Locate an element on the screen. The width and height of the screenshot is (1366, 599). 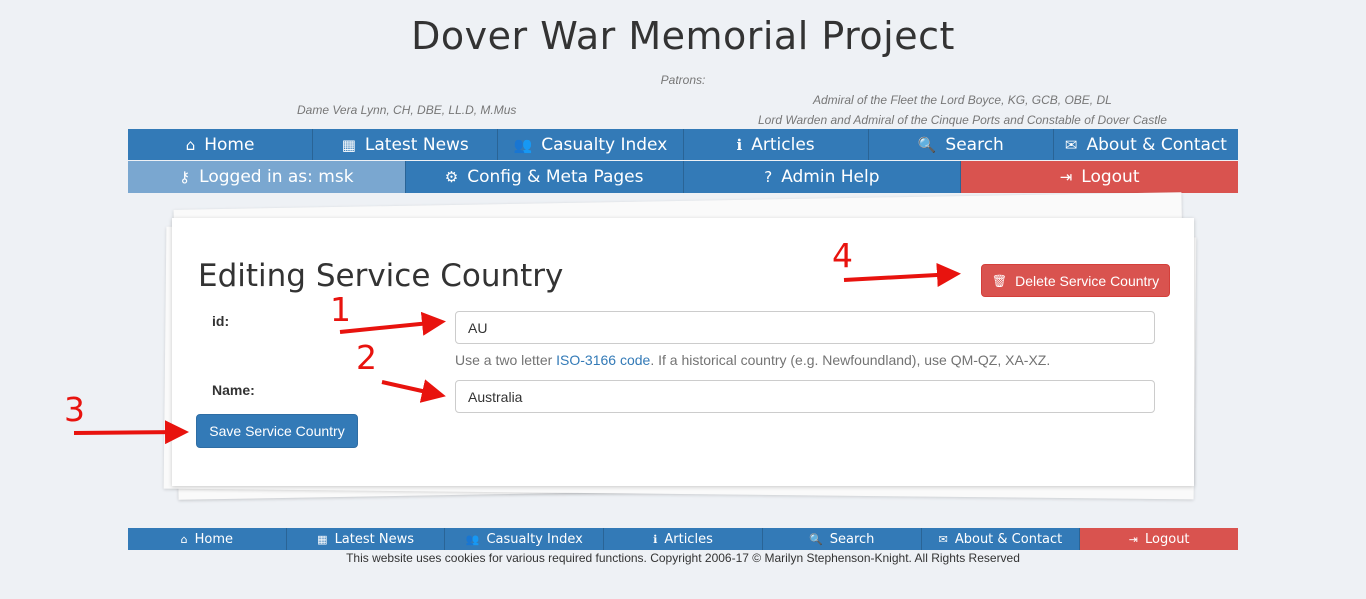
nav-admin-help-label: Admin Help is located at coordinates (830, 177).